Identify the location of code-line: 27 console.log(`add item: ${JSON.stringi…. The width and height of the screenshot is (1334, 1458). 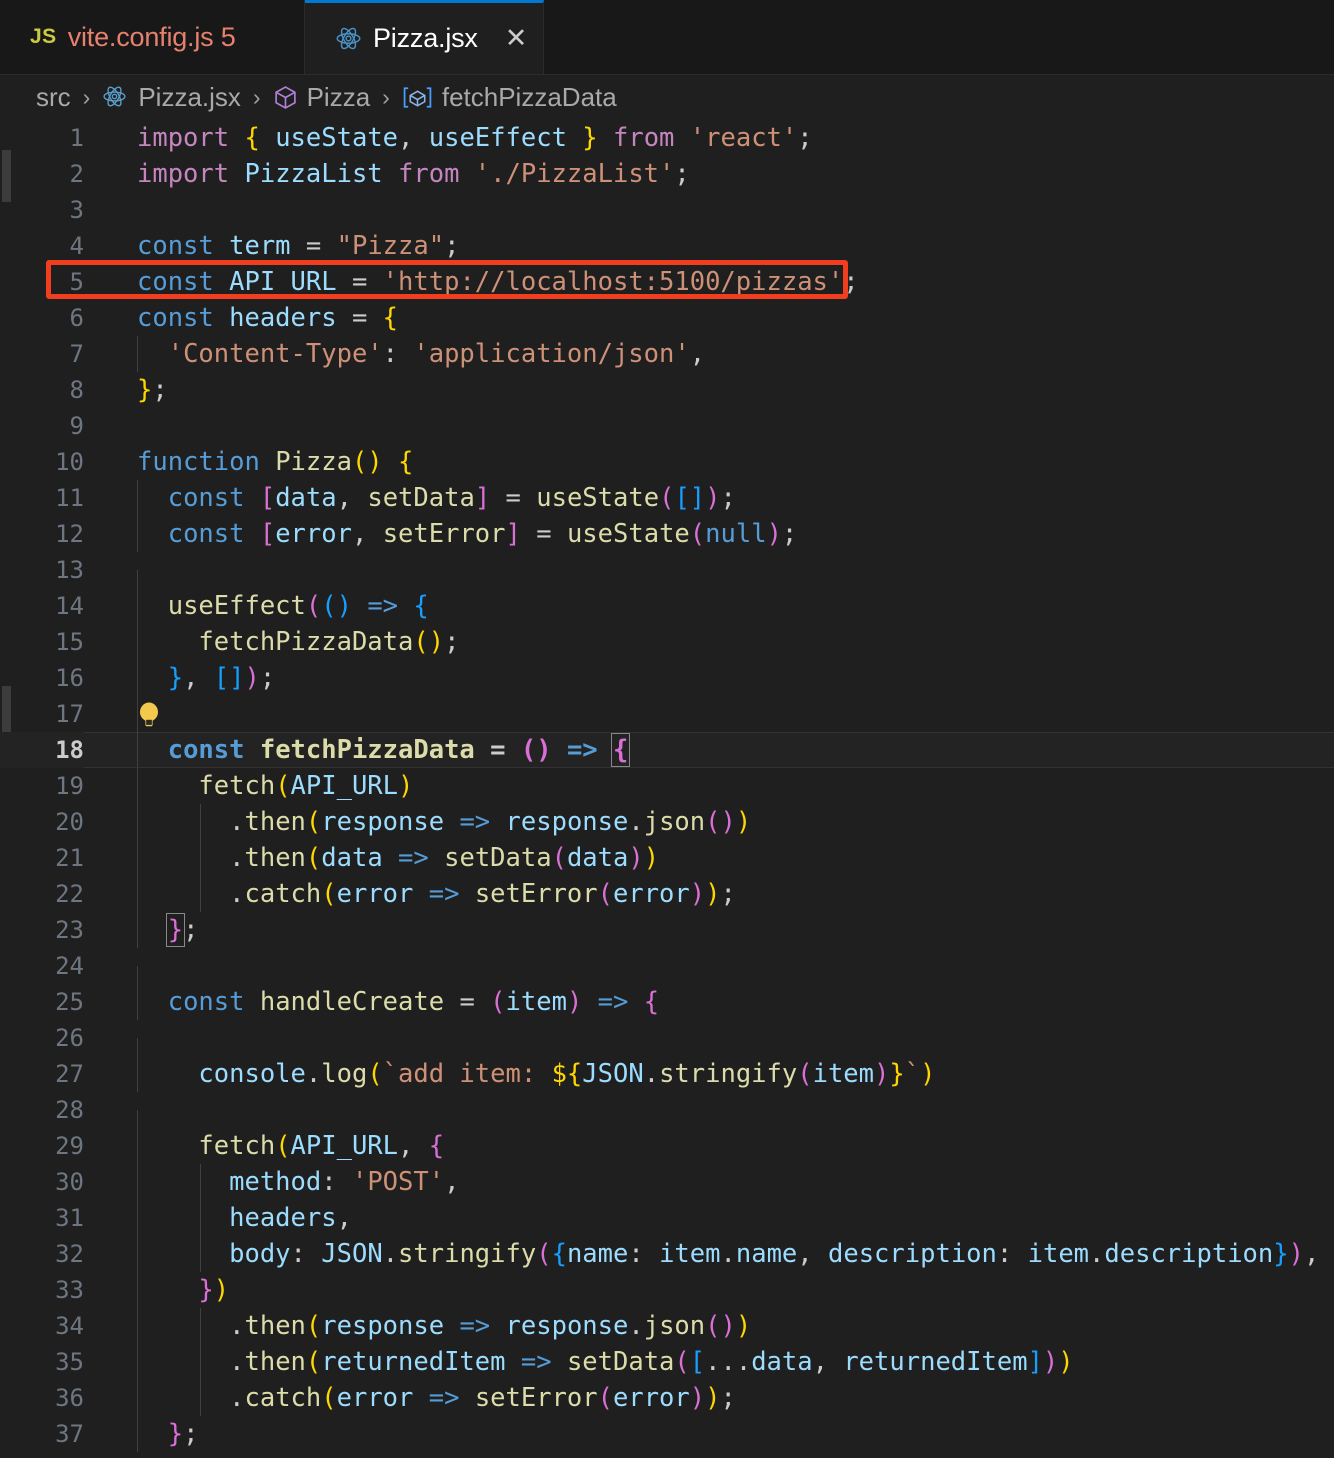
(667, 1074).